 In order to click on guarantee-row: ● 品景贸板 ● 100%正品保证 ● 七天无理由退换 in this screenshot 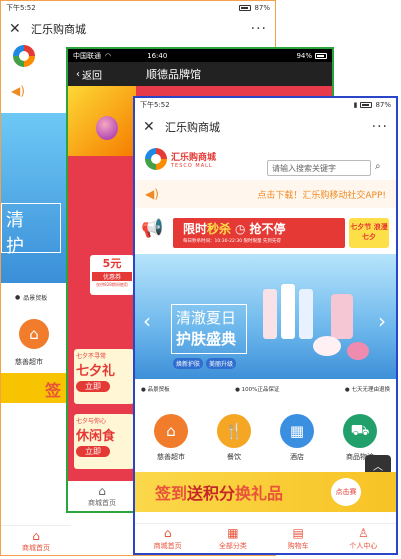, I will do `click(265, 392)`.